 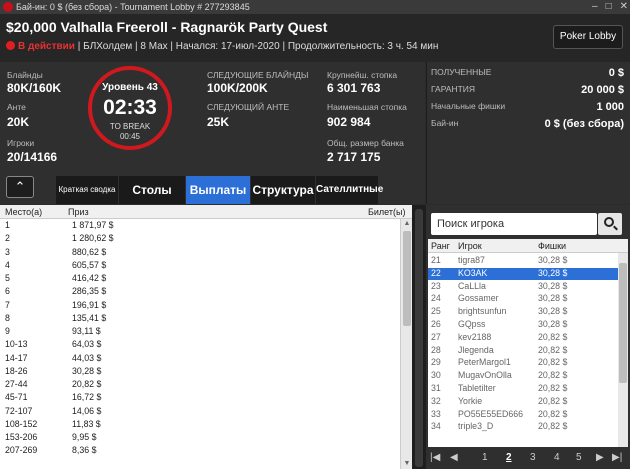 I want to click on list-item: 31 Tabletilter 20,82 $, so click(x=523, y=389).